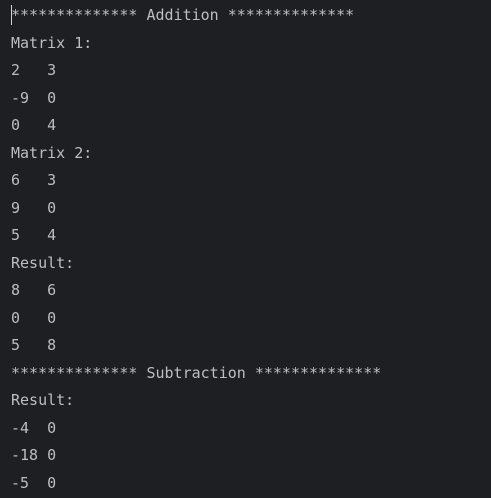 The height and width of the screenshot is (498, 491). What do you see at coordinates (251, 155) in the screenshot?
I see `console-line-matrix2-label: Matrix 2:` at bounding box center [251, 155].